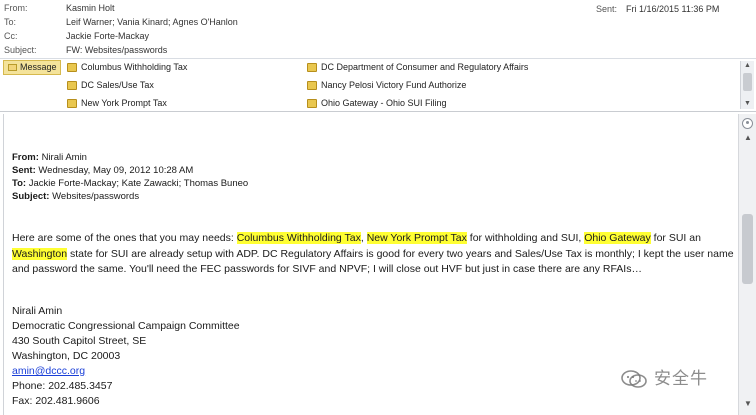 The height and width of the screenshot is (415, 756). I want to click on cc-row: Cc: Jackie Forte-Mackay, so click(76, 36).